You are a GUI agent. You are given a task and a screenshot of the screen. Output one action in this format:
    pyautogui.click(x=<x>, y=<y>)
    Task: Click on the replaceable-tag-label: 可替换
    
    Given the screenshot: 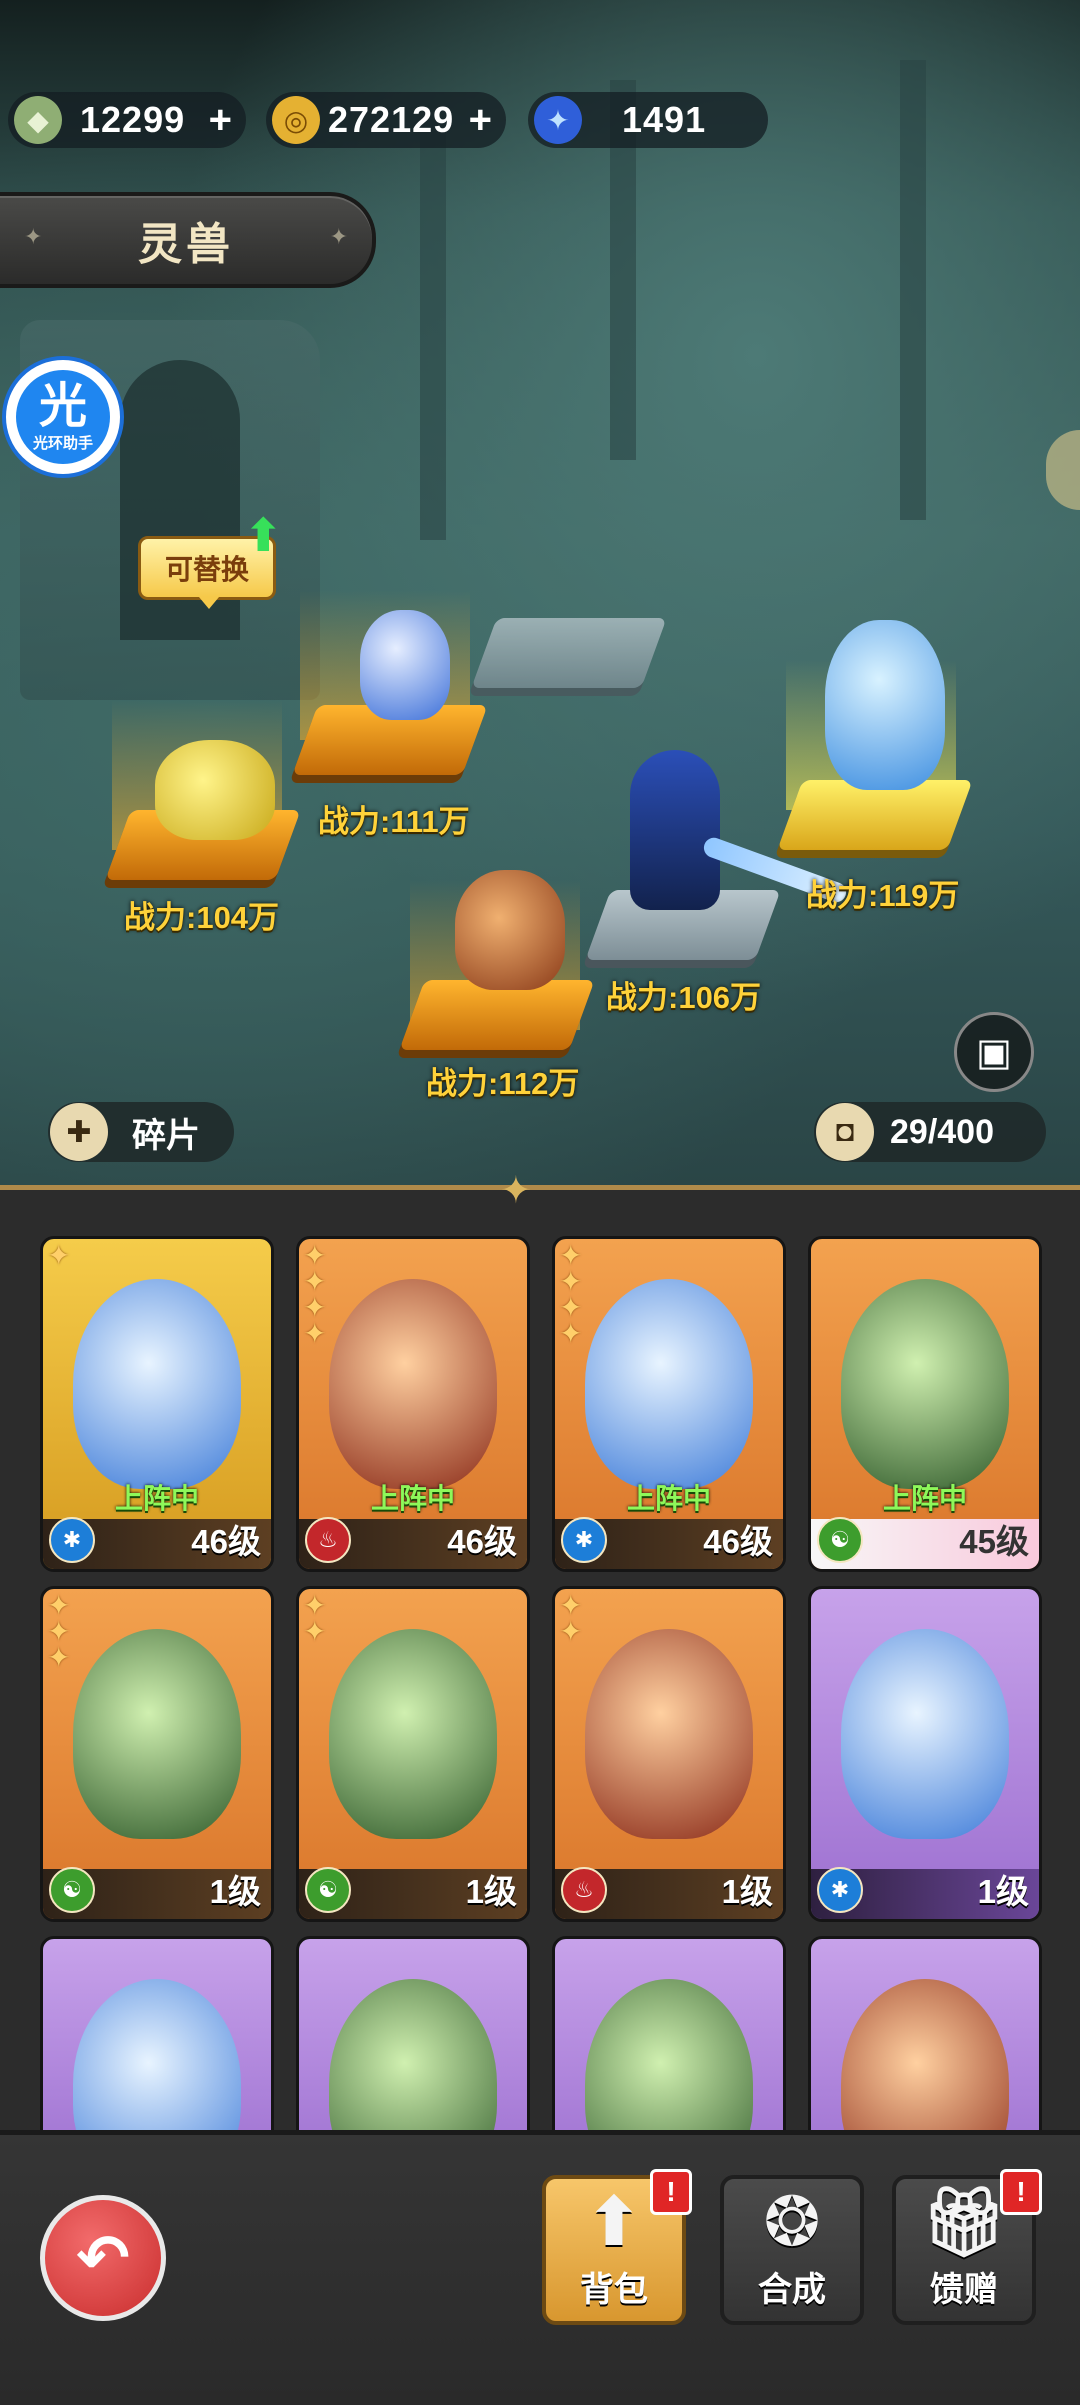 What is the action you would take?
    pyautogui.click(x=206, y=569)
    